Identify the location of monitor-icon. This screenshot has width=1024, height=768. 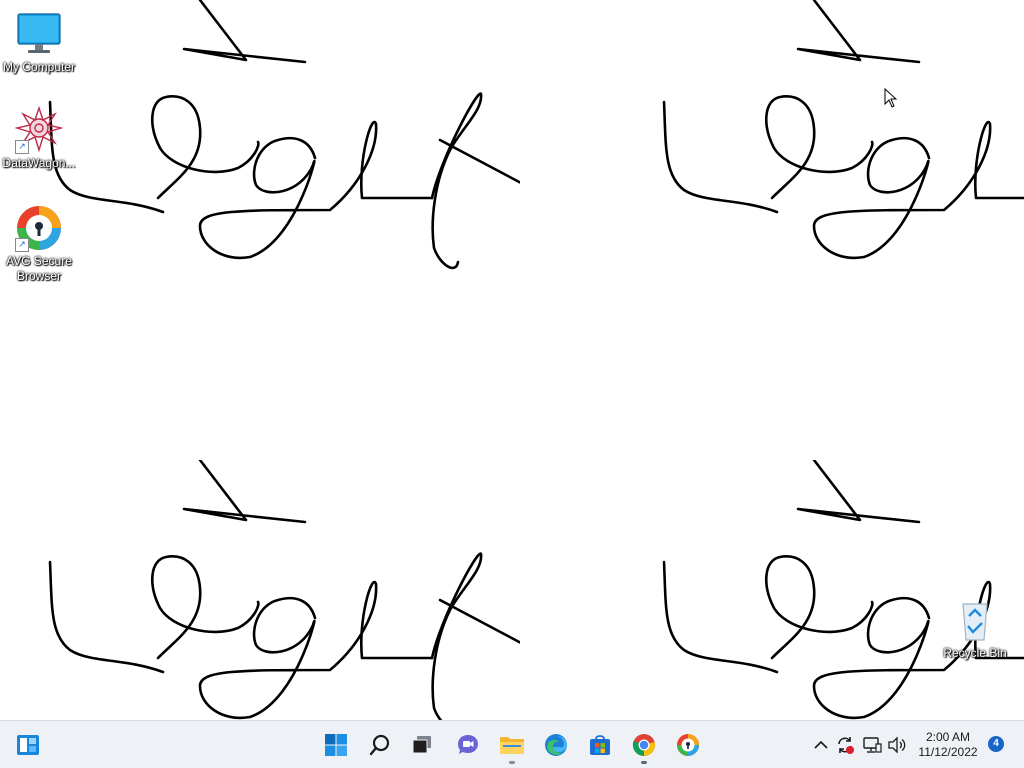
(39, 34).